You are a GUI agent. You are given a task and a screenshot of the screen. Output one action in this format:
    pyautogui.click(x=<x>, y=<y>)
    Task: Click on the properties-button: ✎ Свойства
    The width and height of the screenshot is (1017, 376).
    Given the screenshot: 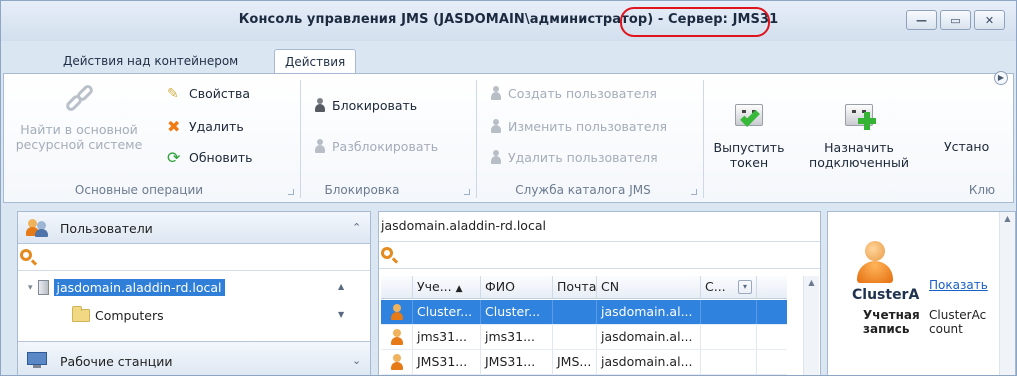 What is the action you would take?
    pyautogui.click(x=208, y=93)
    